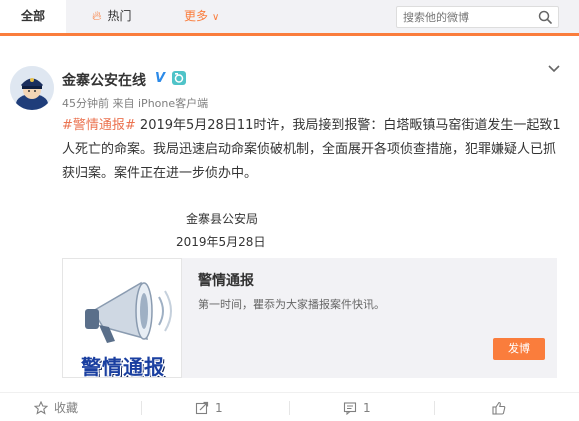  I want to click on hashtag-link: #警情通报#, so click(99, 125).